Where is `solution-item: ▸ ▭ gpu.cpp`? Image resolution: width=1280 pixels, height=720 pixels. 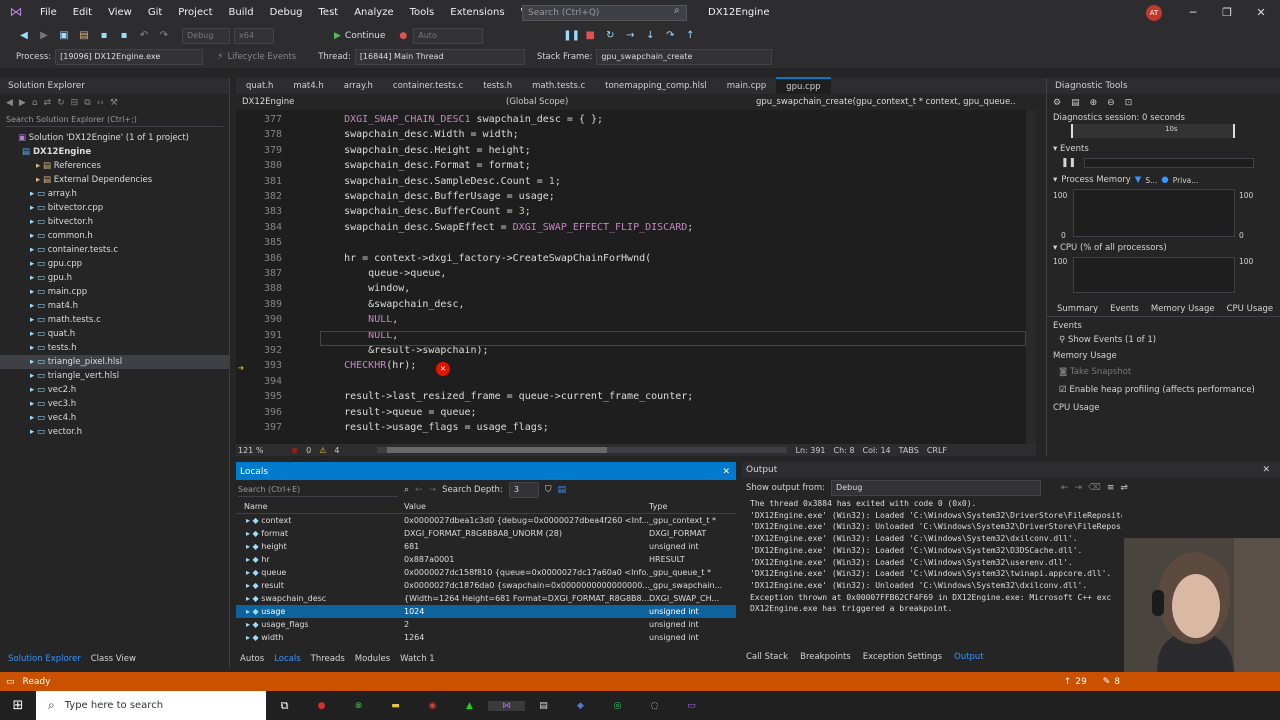 solution-item: ▸ ▭ gpu.cpp is located at coordinates (114, 264).